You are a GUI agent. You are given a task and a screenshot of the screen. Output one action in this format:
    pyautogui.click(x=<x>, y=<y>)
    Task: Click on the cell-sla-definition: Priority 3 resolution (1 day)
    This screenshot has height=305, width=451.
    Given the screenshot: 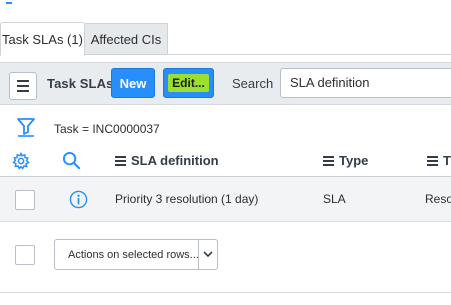 What is the action you would take?
    pyautogui.click(x=187, y=199)
    